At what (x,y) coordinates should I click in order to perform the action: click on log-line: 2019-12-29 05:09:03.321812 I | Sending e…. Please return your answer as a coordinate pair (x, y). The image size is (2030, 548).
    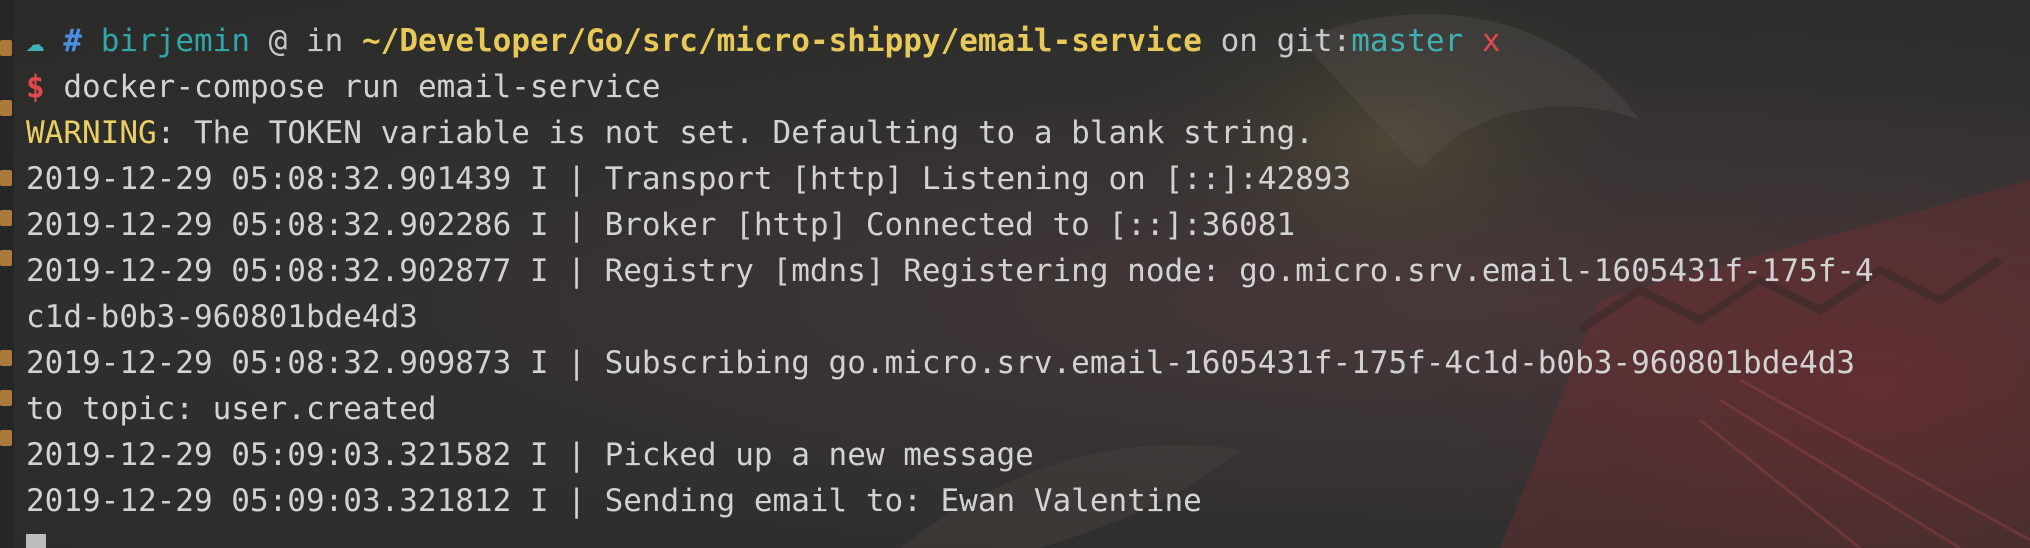
    Looking at the image, I should click on (614, 501).